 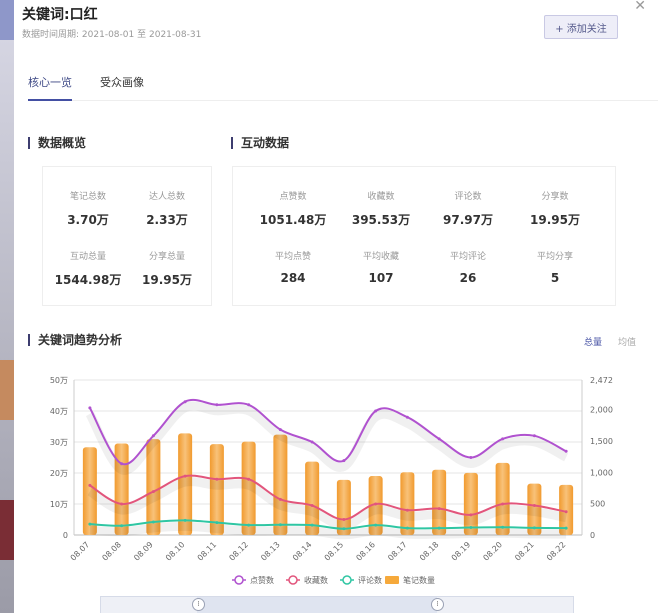 I want to click on y-right-tick-label: 2,472, so click(x=601, y=380).